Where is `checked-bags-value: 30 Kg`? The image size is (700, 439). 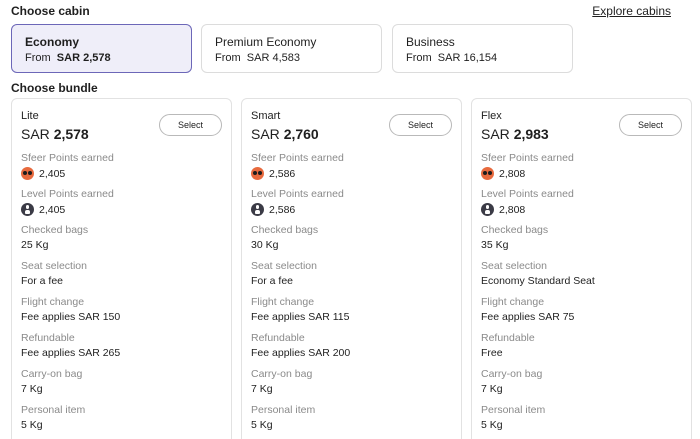 checked-bags-value: 30 Kg is located at coordinates (264, 245).